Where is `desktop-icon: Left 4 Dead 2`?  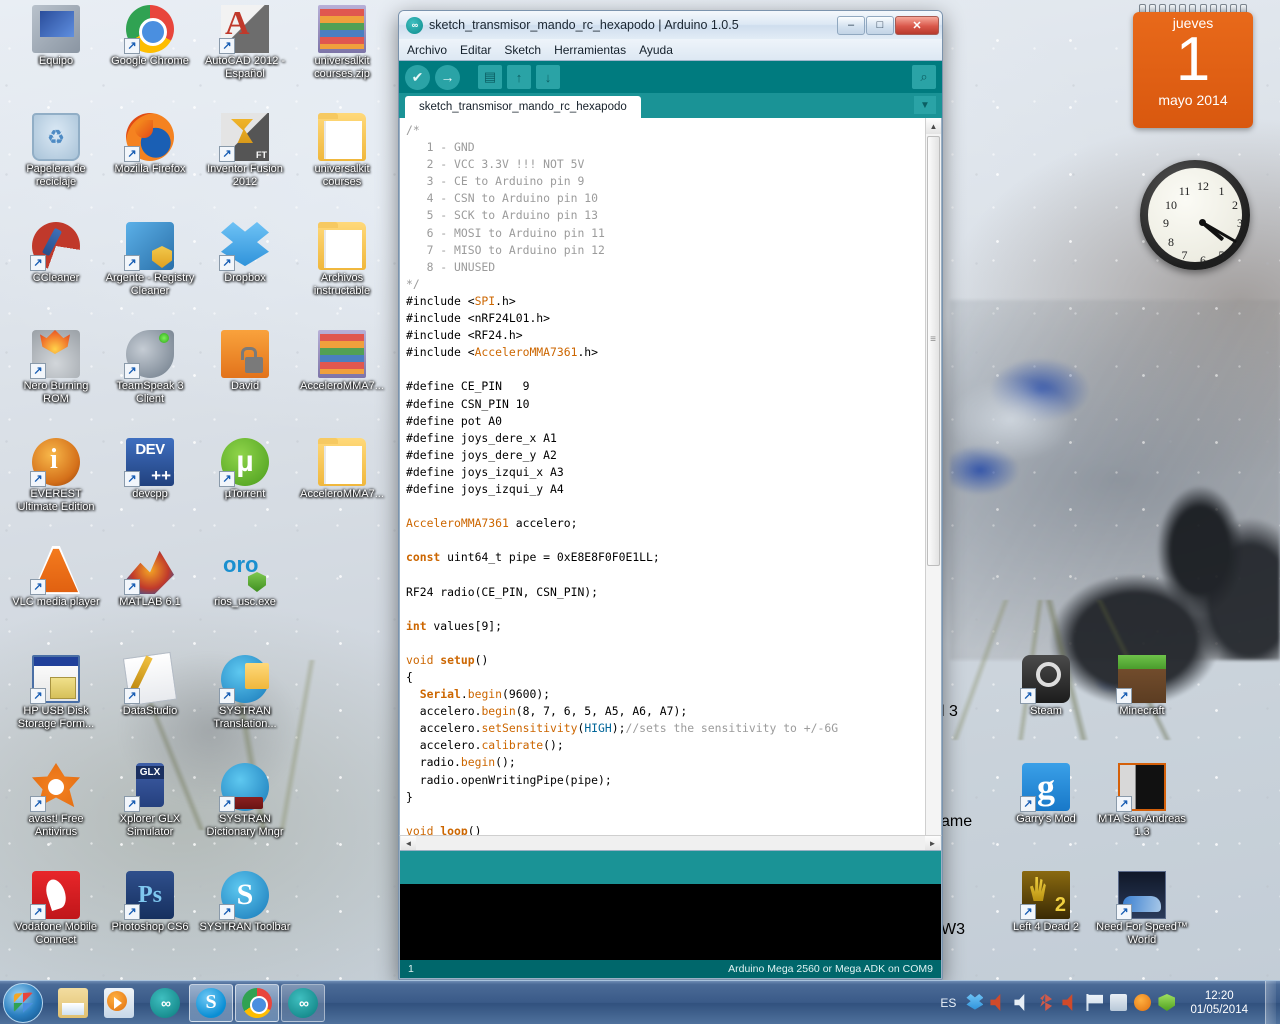 desktop-icon: Left 4 Dead 2 is located at coordinates (1046, 902).